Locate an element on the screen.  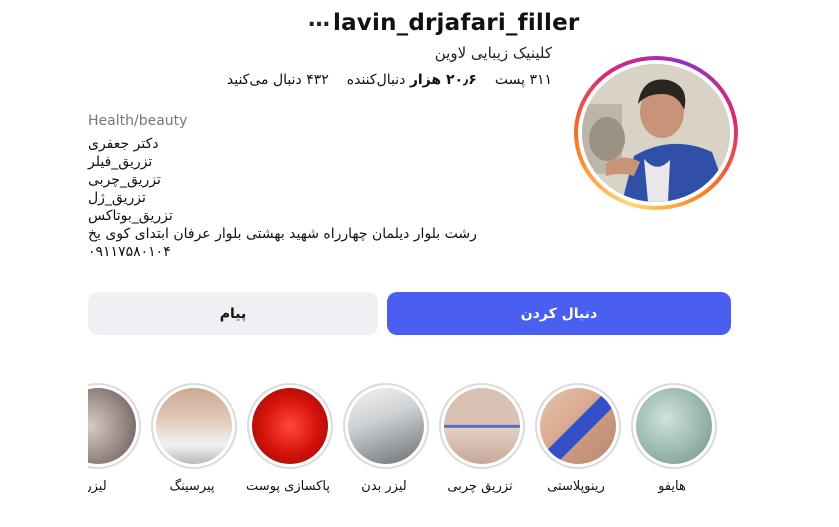
highlight-fat-injection: تزریق چربی is located at coordinates (481, 442).